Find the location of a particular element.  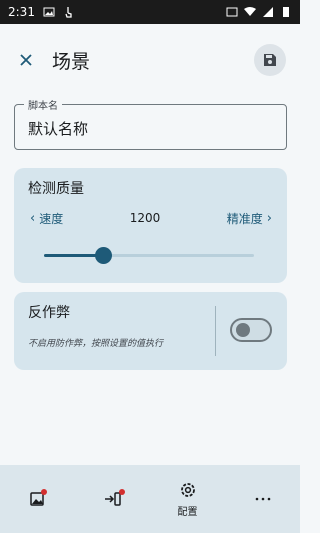

script-name-field: 脚本名 默认名称 is located at coordinates (150, 123).